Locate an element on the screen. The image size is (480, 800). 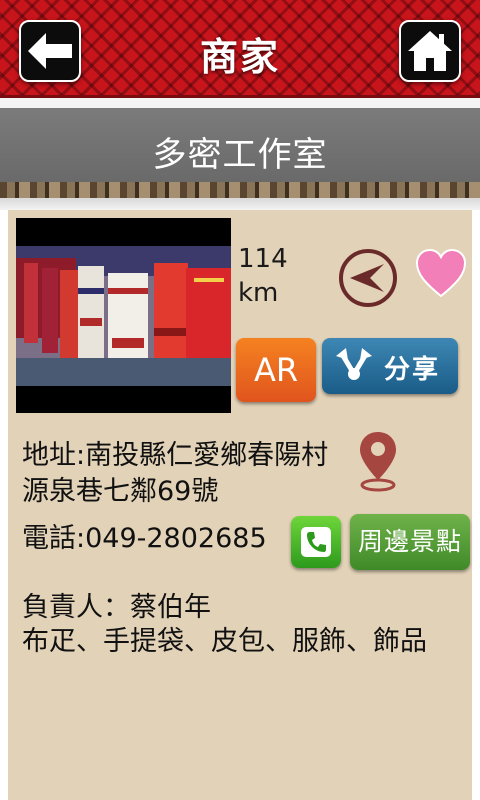
shop-title-bar: 多密工作室 is located at coordinates (240, 145).